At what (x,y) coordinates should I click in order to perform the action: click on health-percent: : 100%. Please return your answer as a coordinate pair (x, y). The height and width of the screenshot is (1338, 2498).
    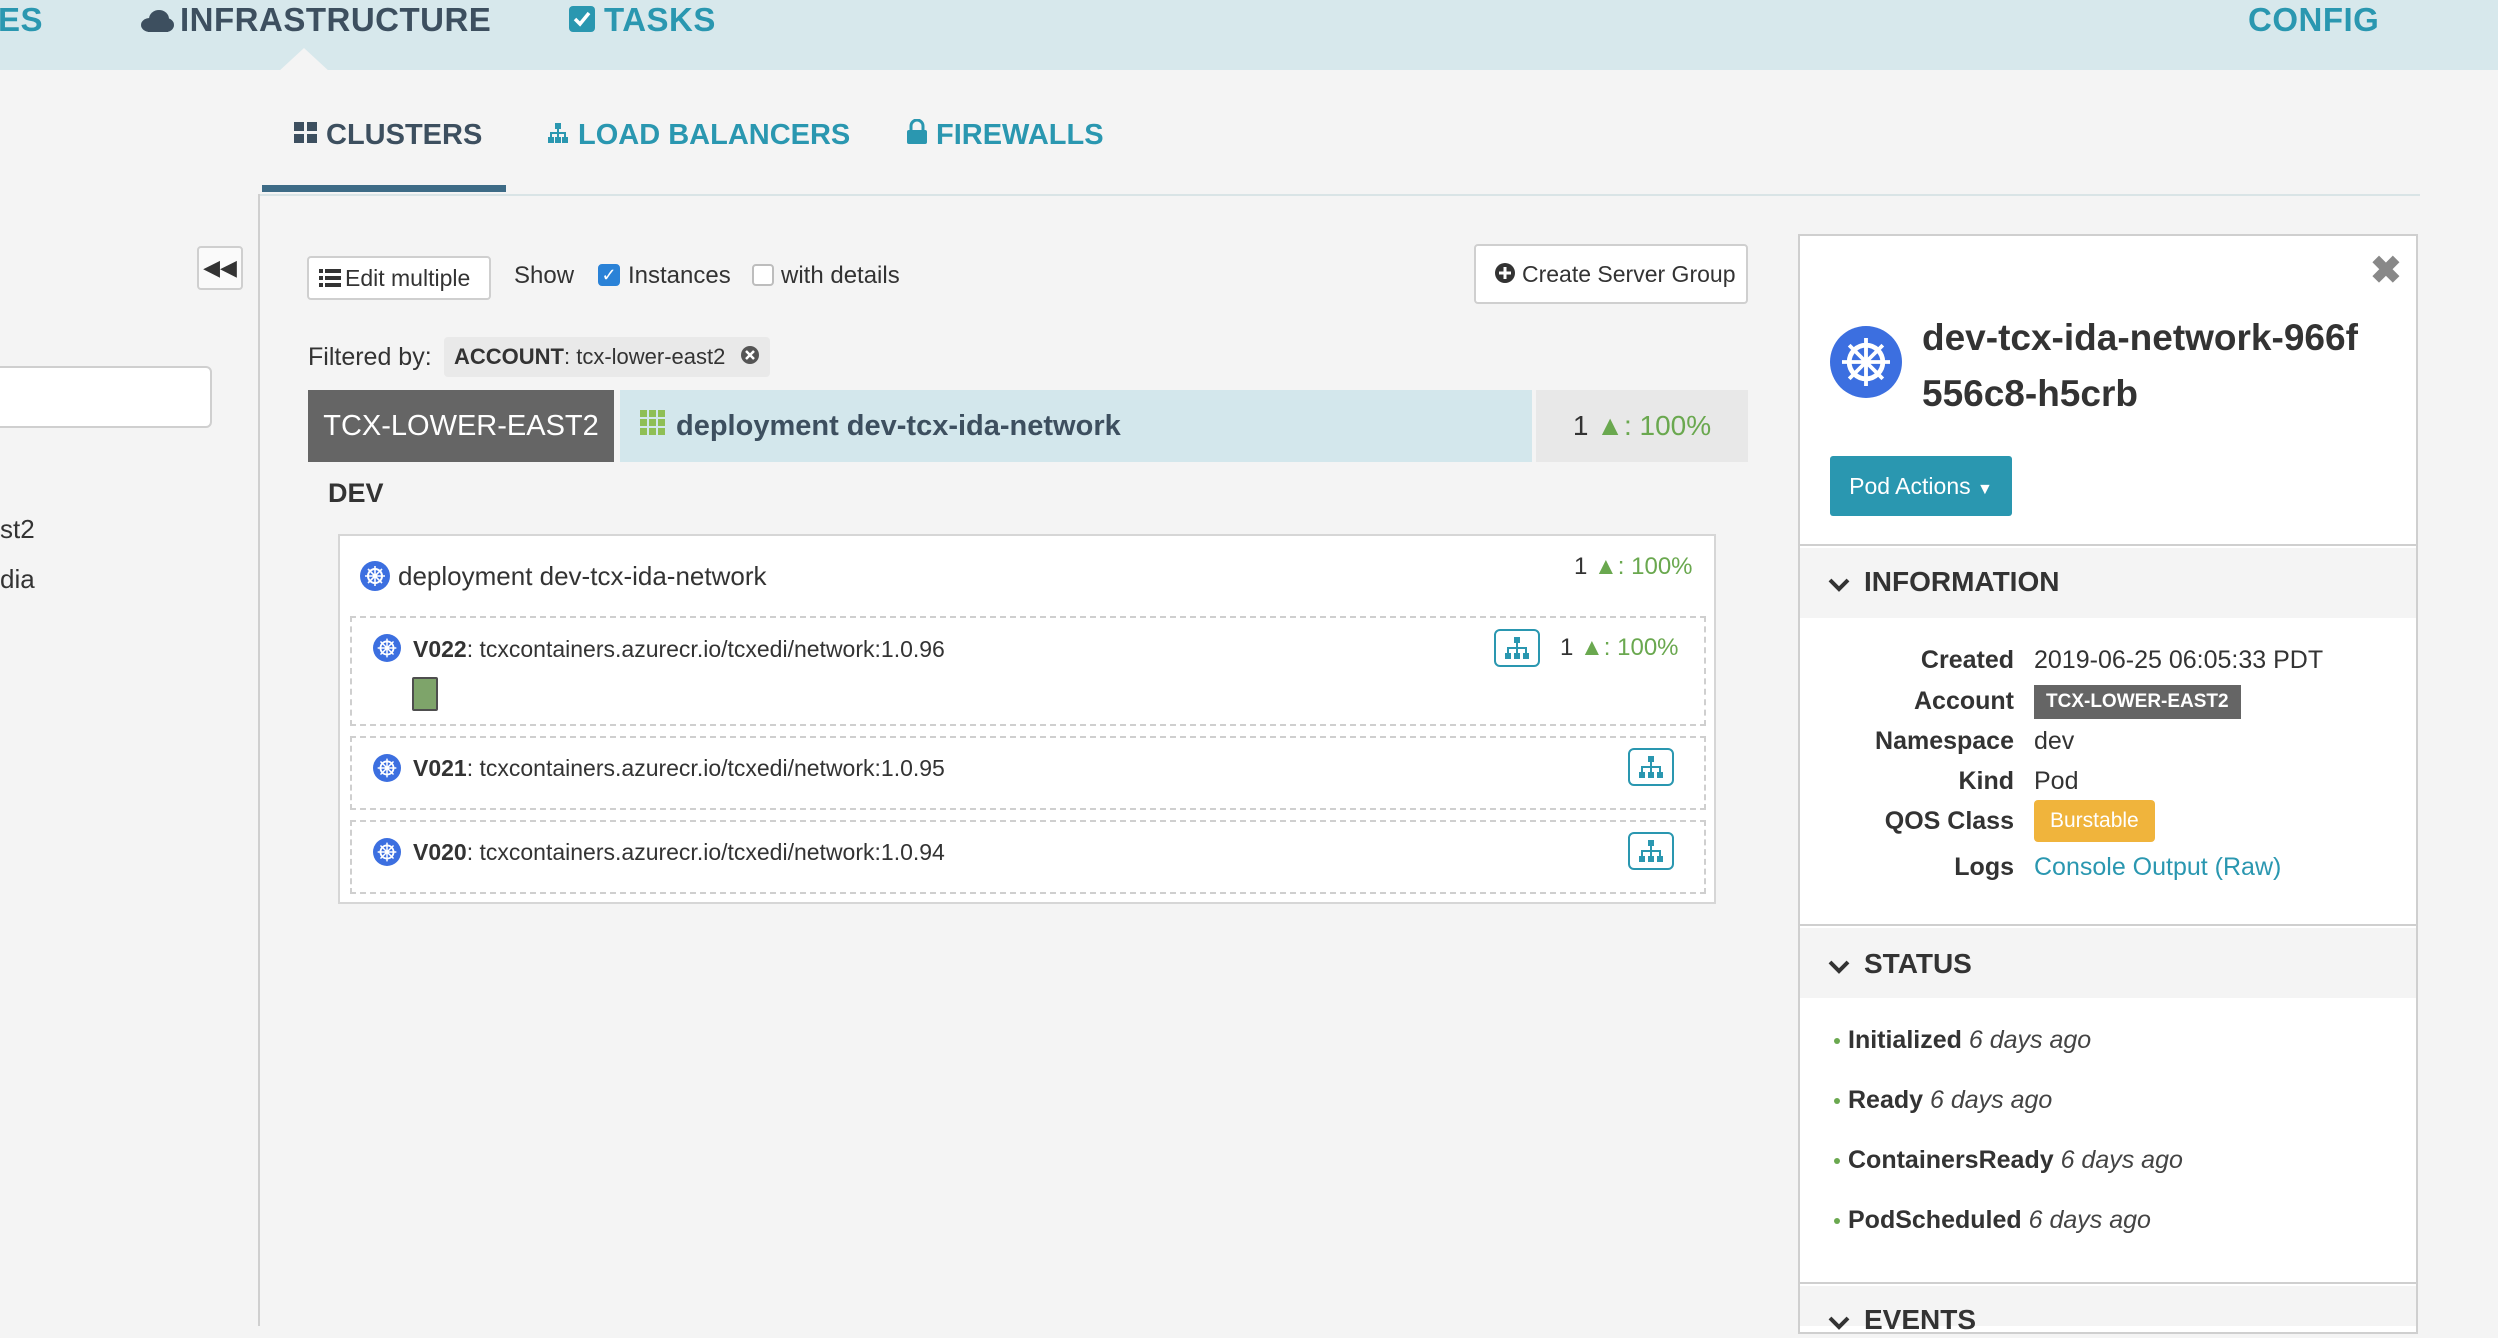
    Looking at the image, I should click on (1667, 425).